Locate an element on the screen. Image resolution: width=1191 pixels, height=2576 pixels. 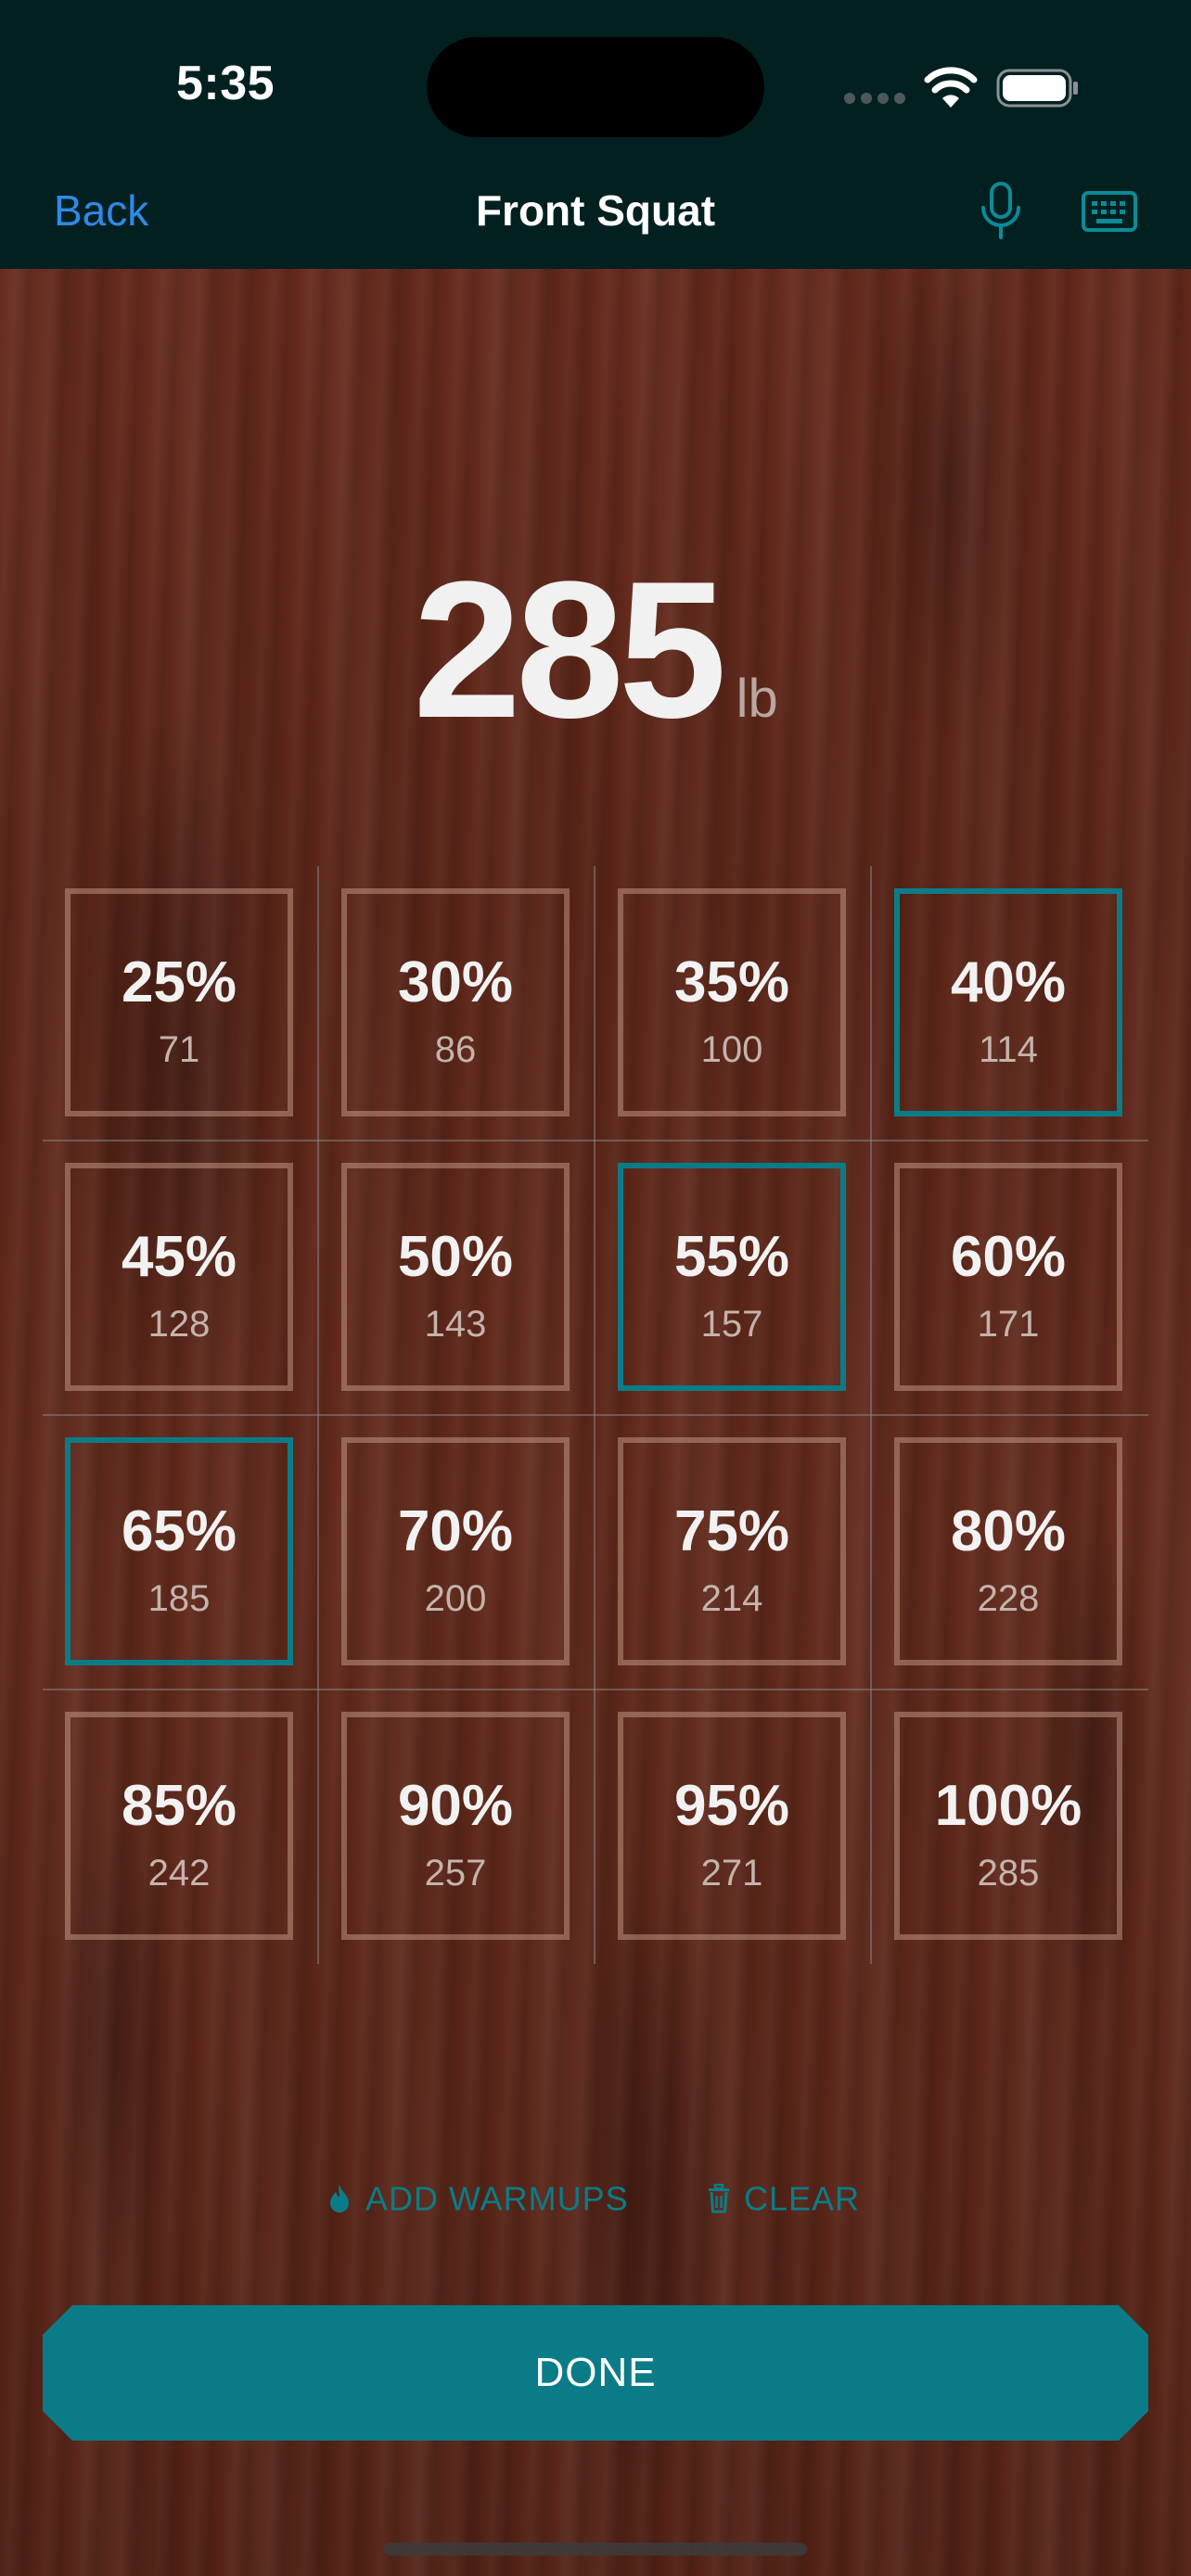
percentage-weight: 171 is located at coordinates (1008, 1324).